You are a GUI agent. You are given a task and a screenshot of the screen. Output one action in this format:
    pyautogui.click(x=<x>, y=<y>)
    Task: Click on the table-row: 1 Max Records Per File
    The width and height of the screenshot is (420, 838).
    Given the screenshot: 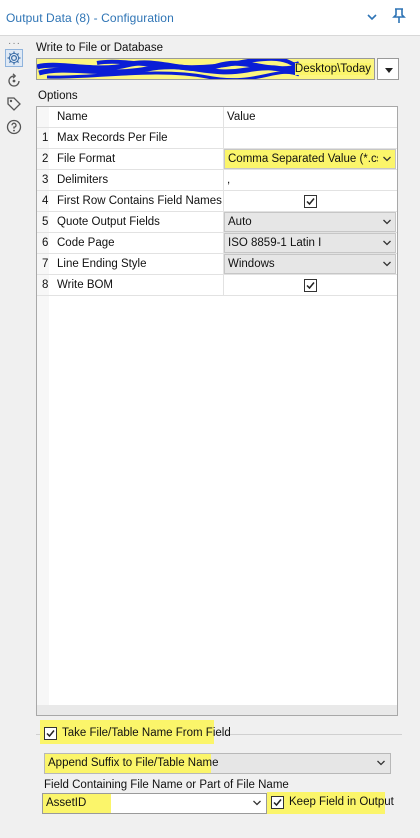 What is the action you would take?
    pyautogui.click(x=217, y=138)
    